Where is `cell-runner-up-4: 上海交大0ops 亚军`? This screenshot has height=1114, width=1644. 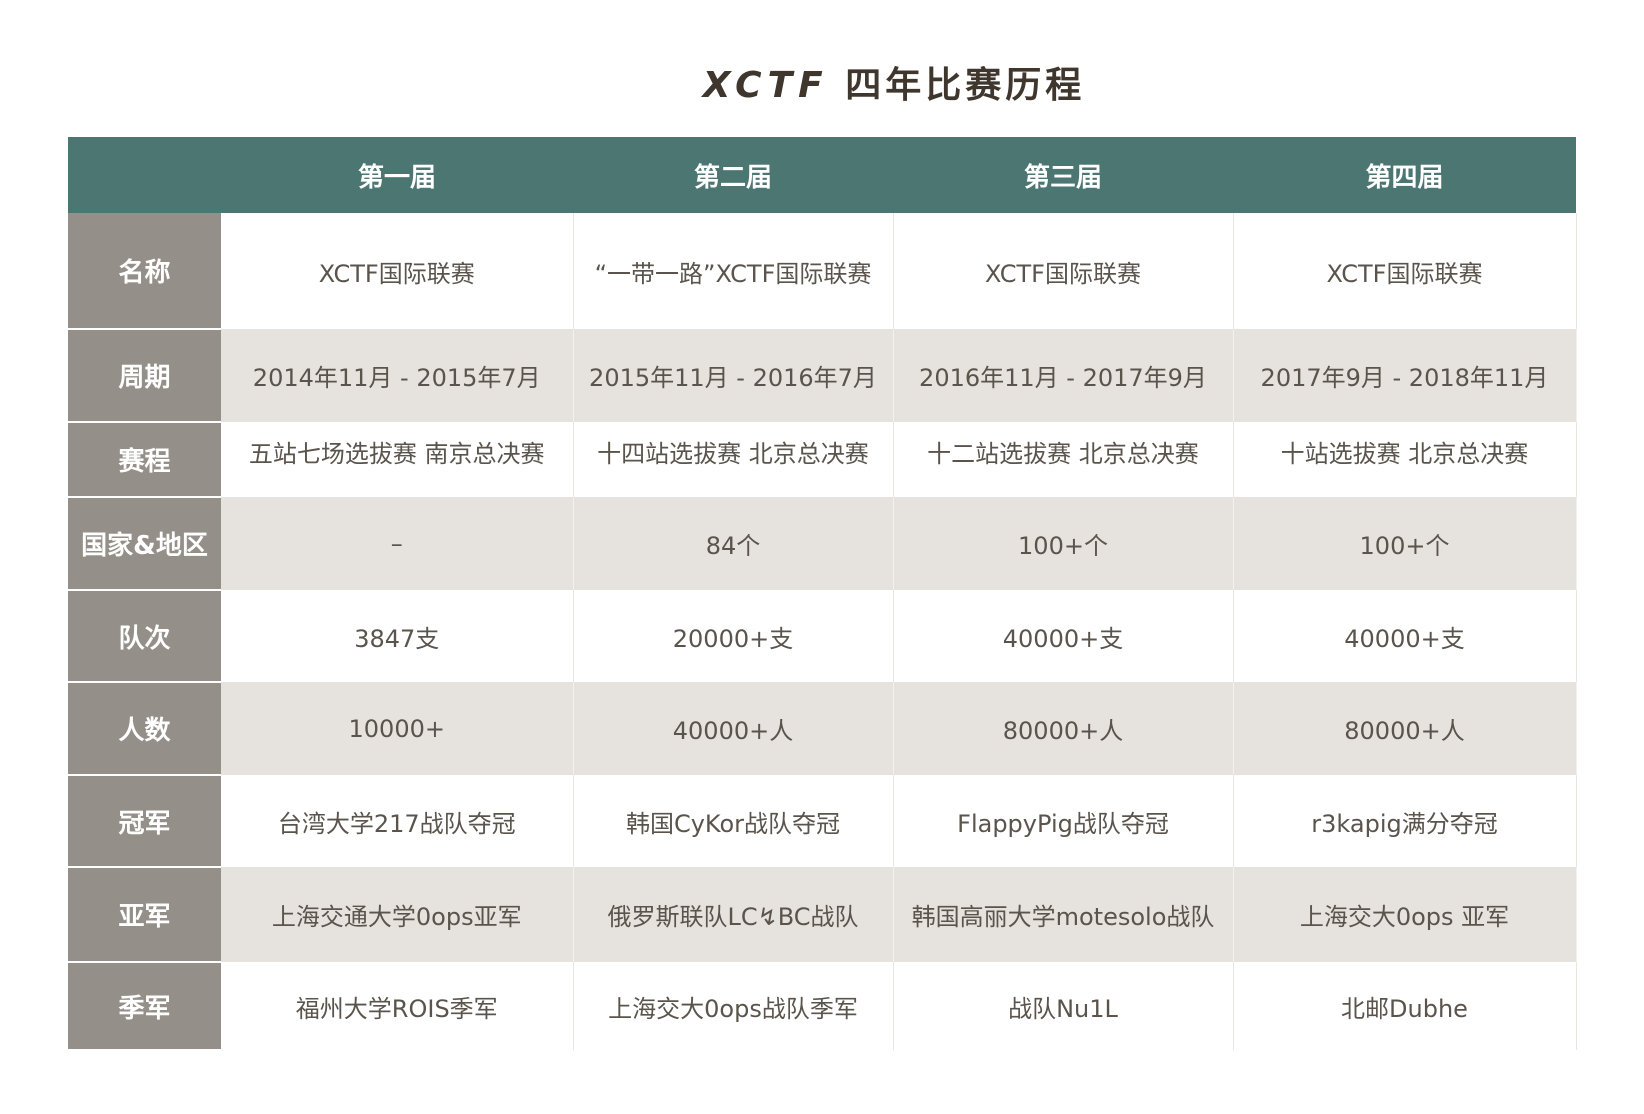 cell-runner-up-4: 上海交大0ops 亚军 is located at coordinates (1405, 914).